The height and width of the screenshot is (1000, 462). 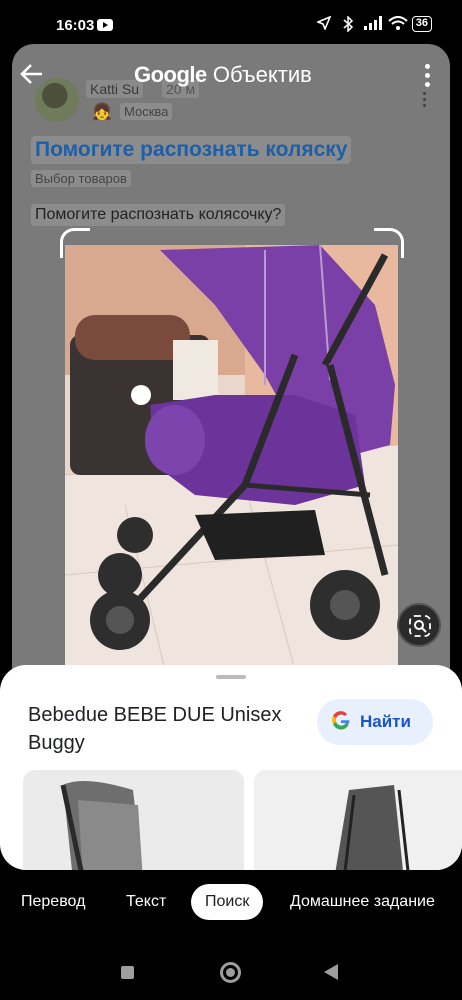 I want to click on selection-corner-tr, so click(x=389, y=243).